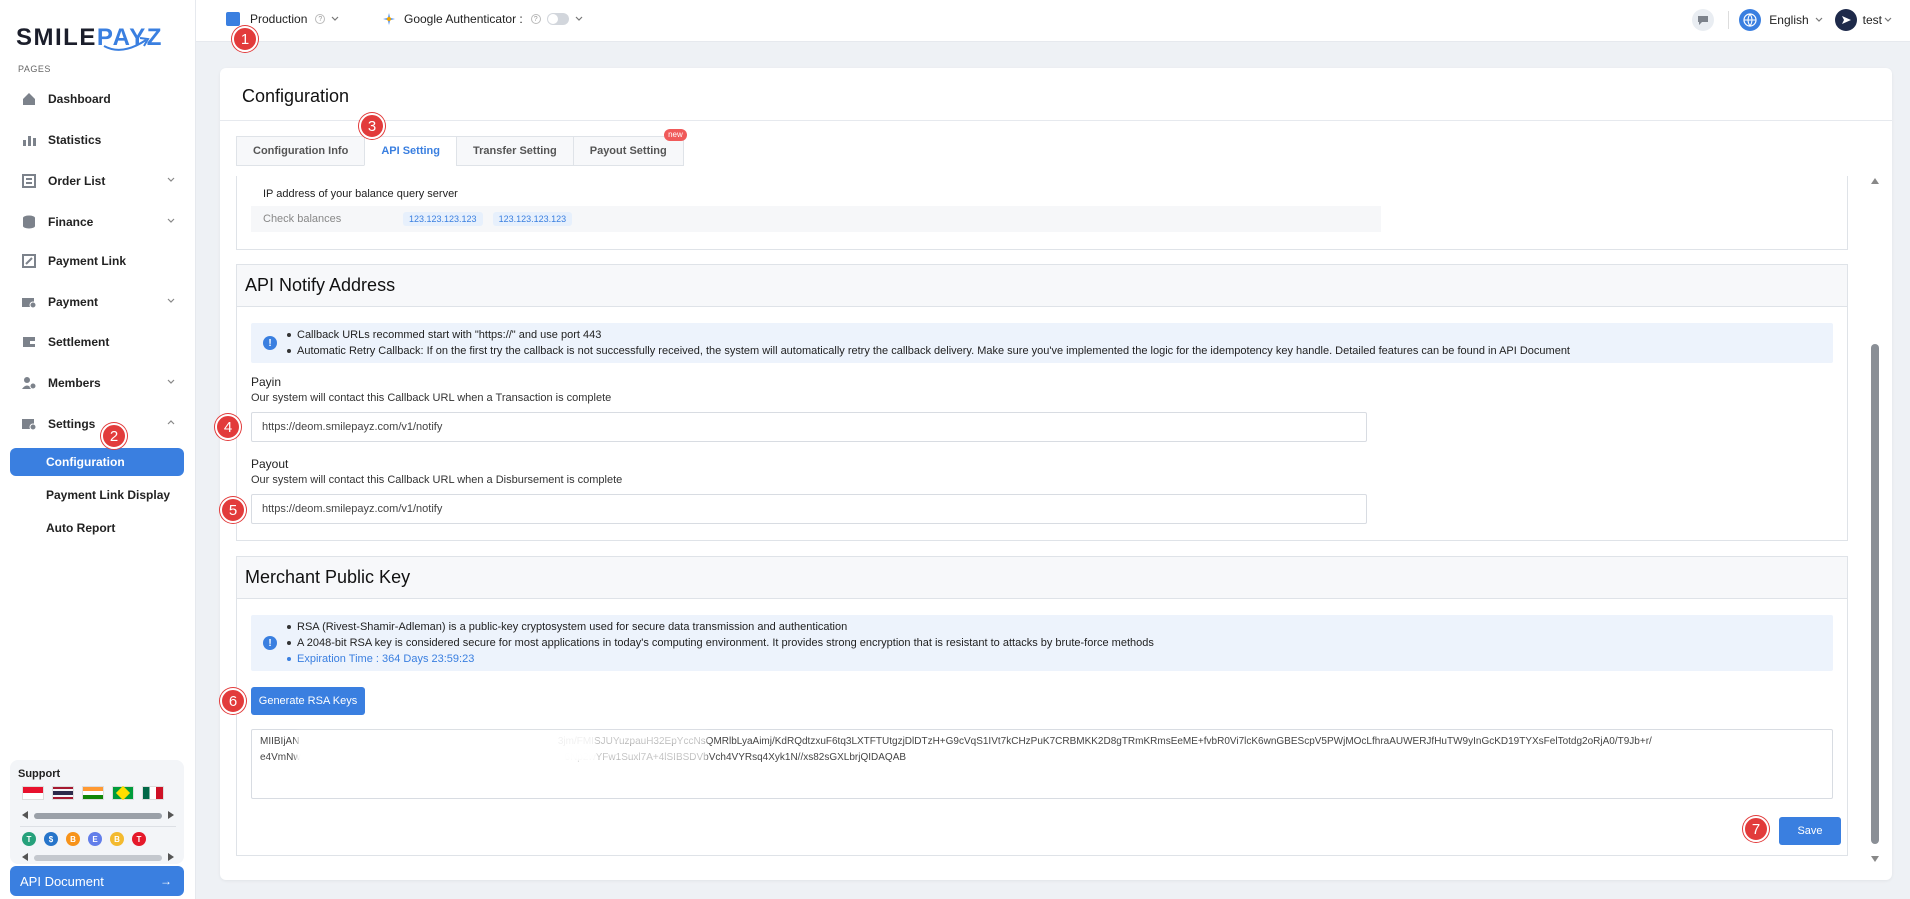  Describe the element at coordinates (98, 857) in the screenshot. I see `coins-scrollbar` at that location.